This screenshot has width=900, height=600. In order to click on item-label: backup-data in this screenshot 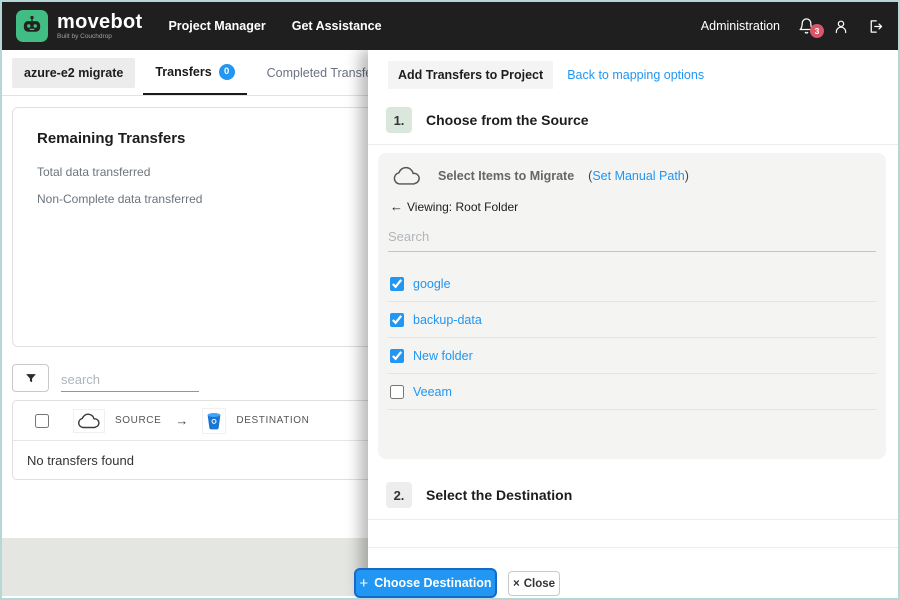, I will do `click(447, 320)`.